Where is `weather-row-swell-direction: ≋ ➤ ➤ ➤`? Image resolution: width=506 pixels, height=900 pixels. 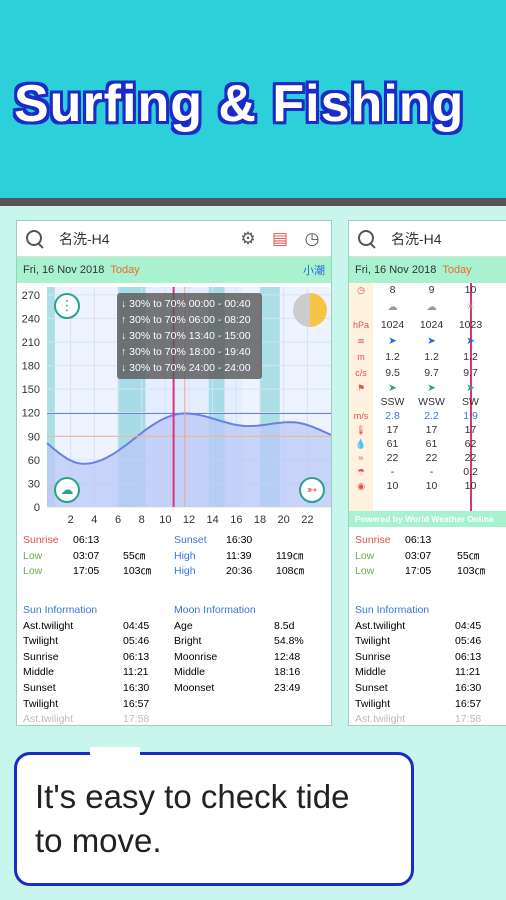 weather-row-swell-direction: ≋ ➤ ➤ ➤ is located at coordinates (427, 341).